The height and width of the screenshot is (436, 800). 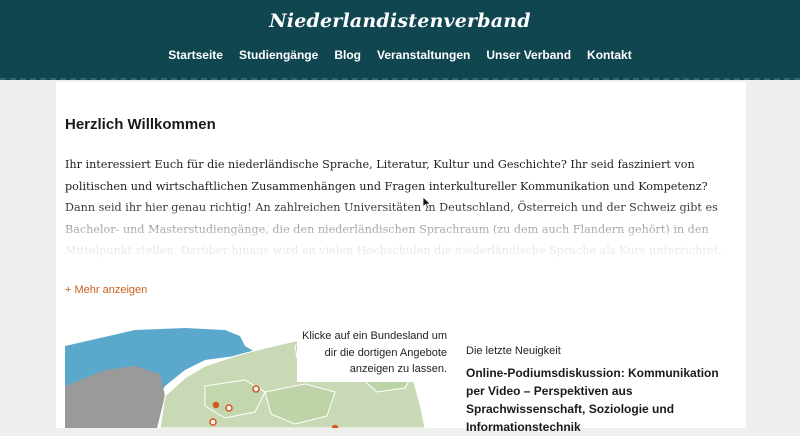 I want to click on show-more-link: + Mehr anzeigen, so click(x=106, y=290).